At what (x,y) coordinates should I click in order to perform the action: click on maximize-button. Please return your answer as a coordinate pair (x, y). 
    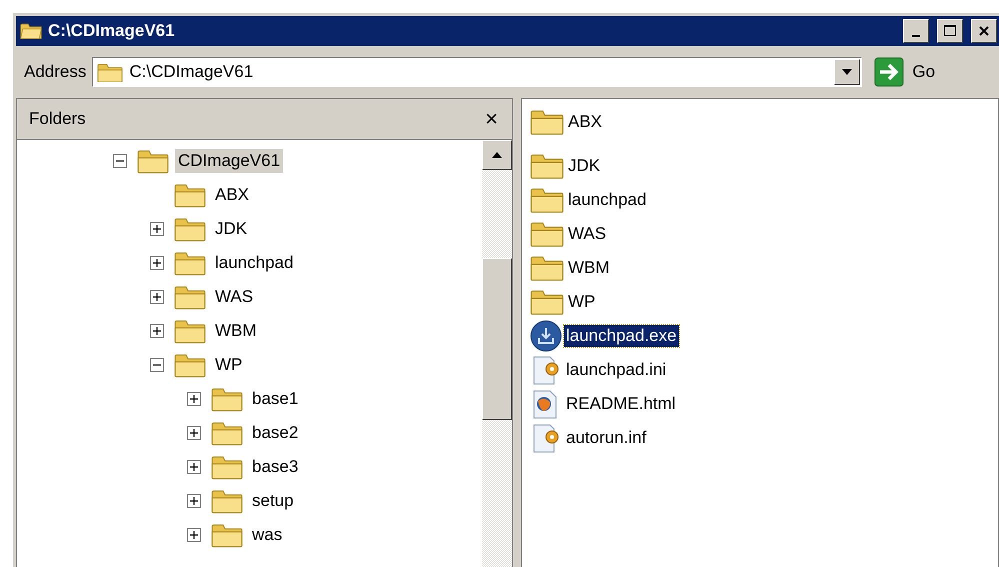
    Looking at the image, I should click on (950, 31).